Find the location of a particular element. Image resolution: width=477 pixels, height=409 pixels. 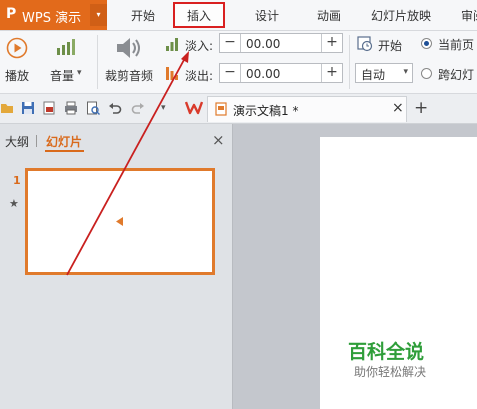

fade-in-icon is located at coordinates (172, 44).